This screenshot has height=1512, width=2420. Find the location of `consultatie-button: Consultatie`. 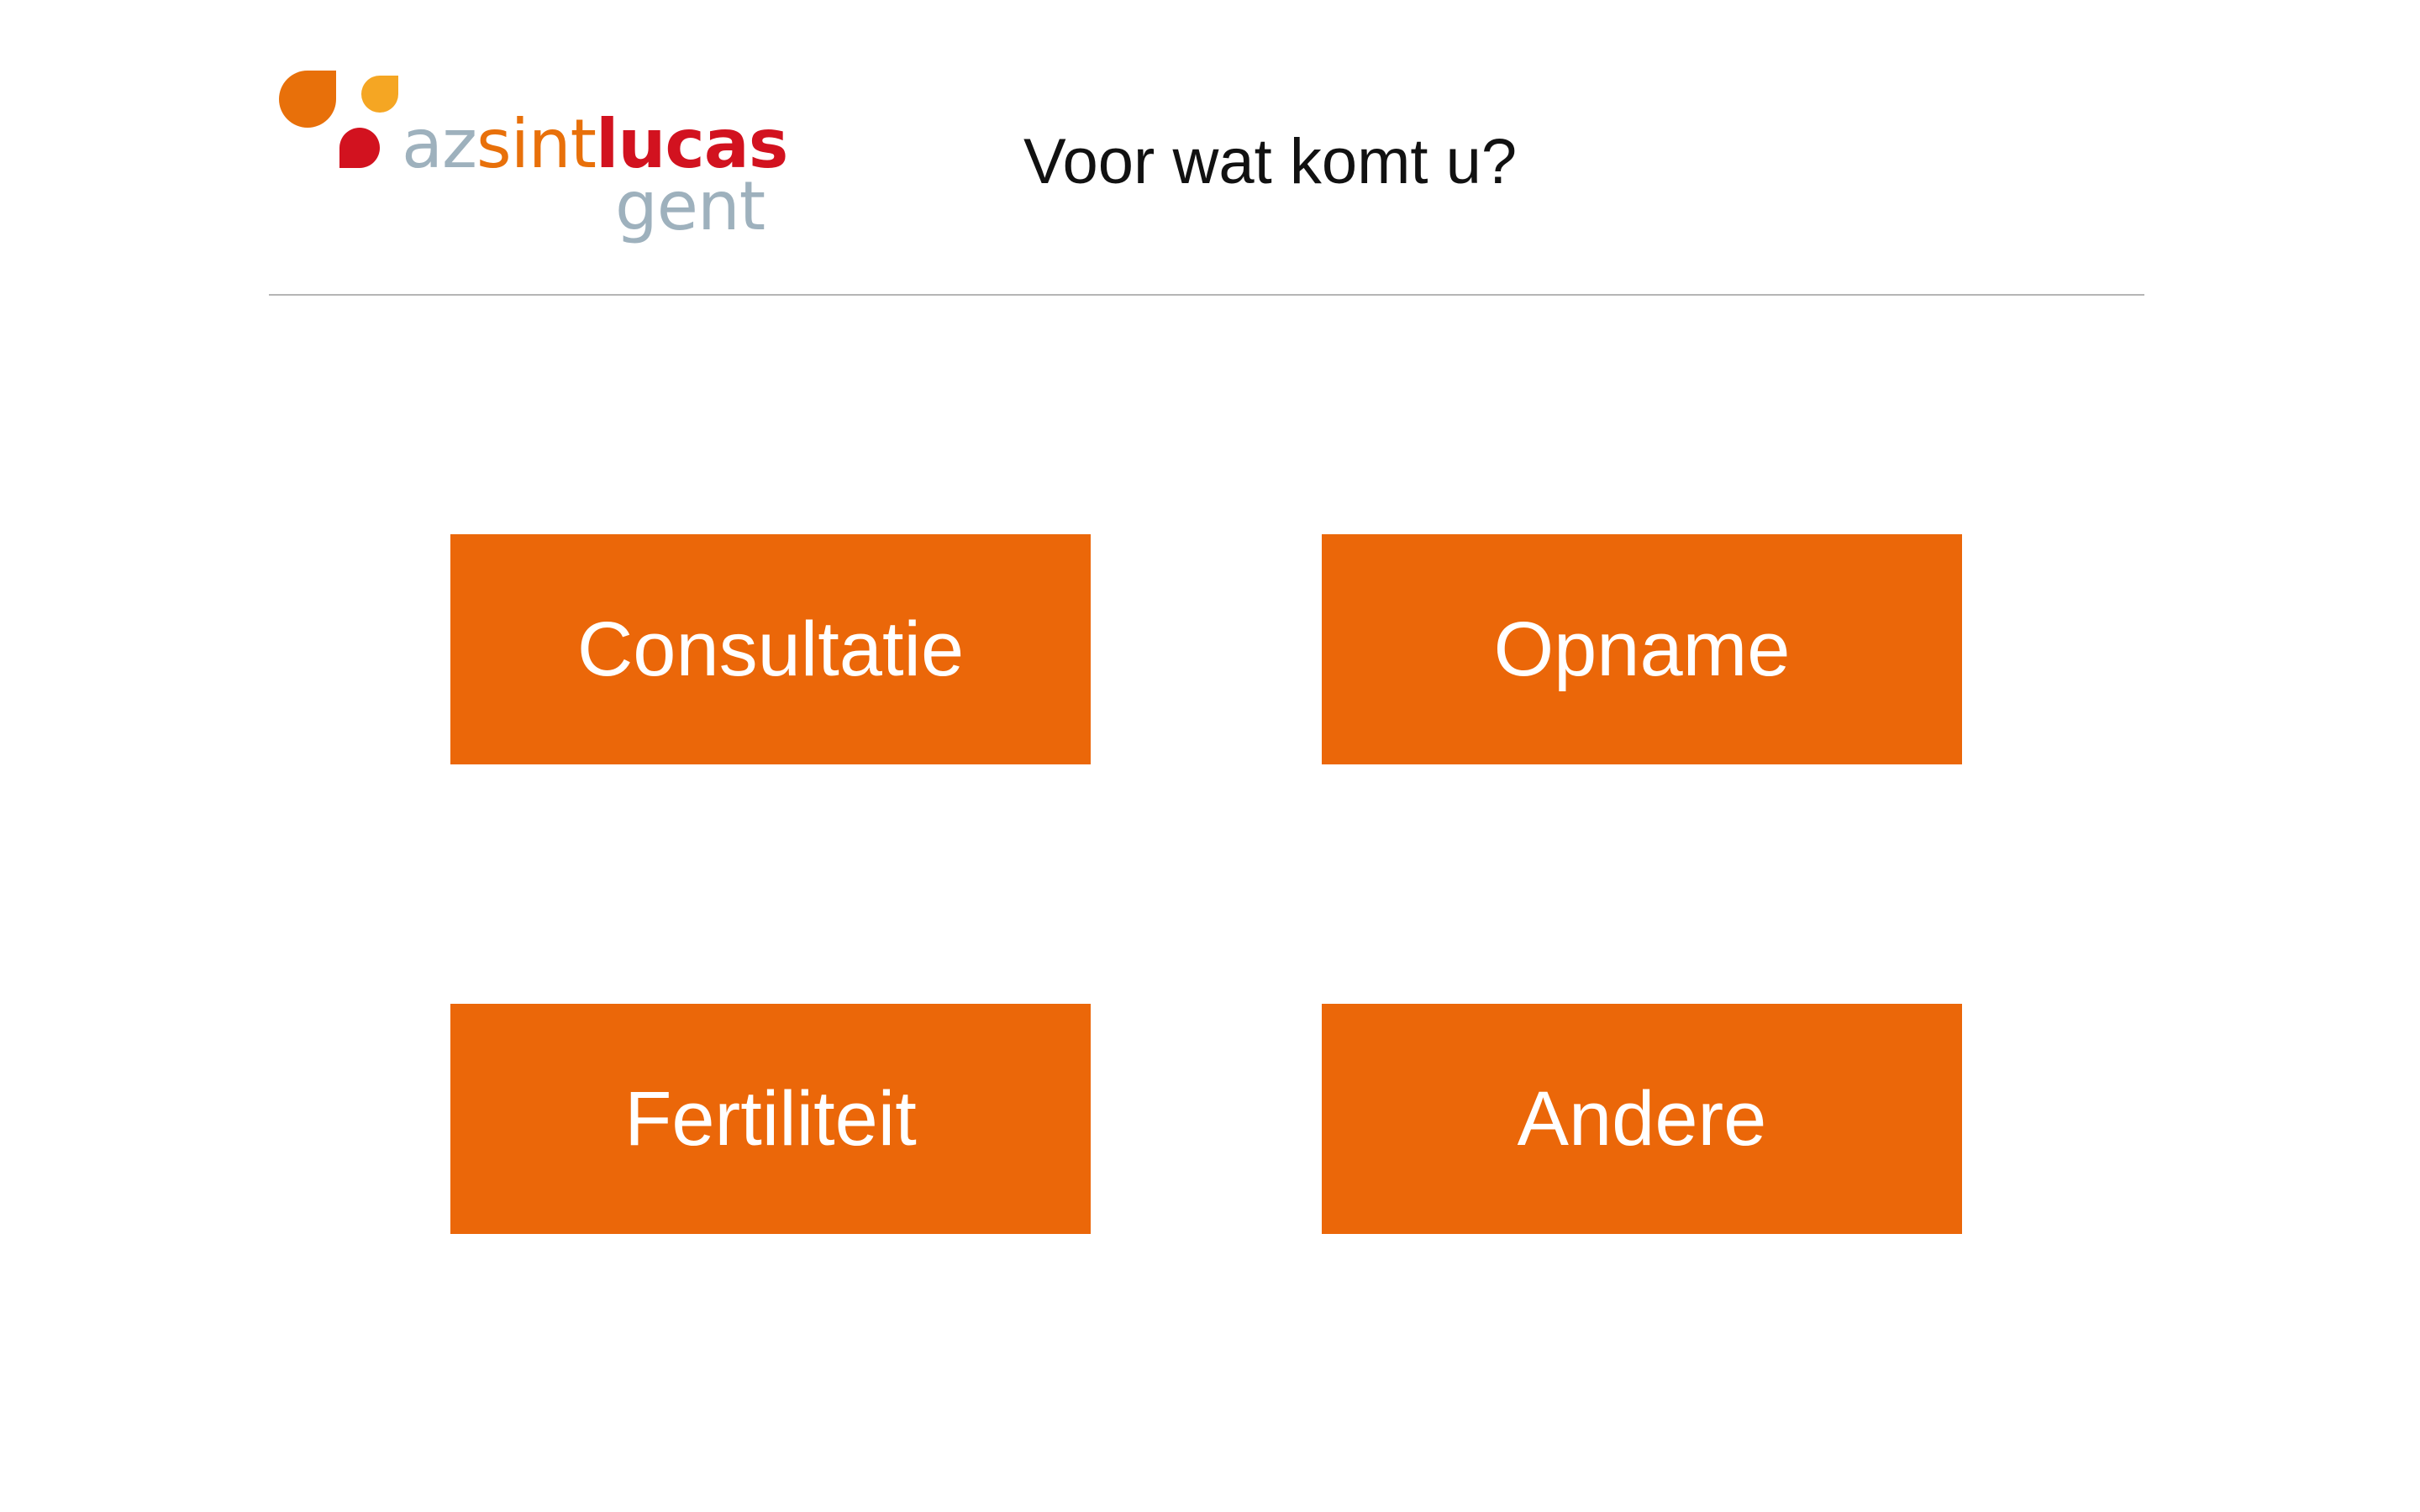

consultatie-button: Consultatie is located at coordinates (770, 649).